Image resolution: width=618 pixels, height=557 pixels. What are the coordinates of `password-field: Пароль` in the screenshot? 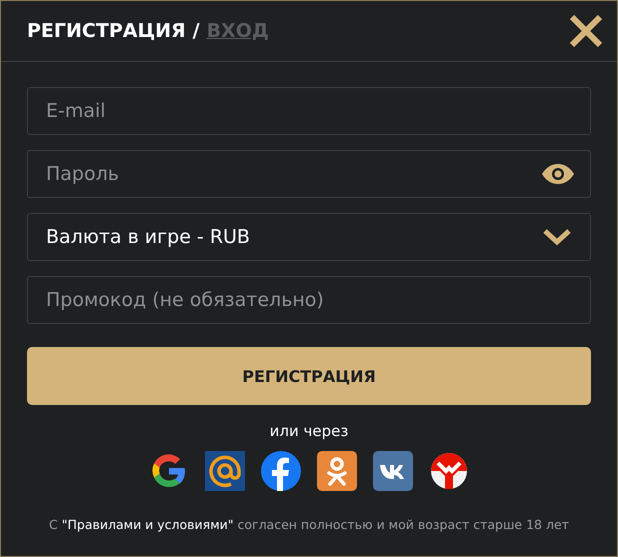 It's located at (309, 174).